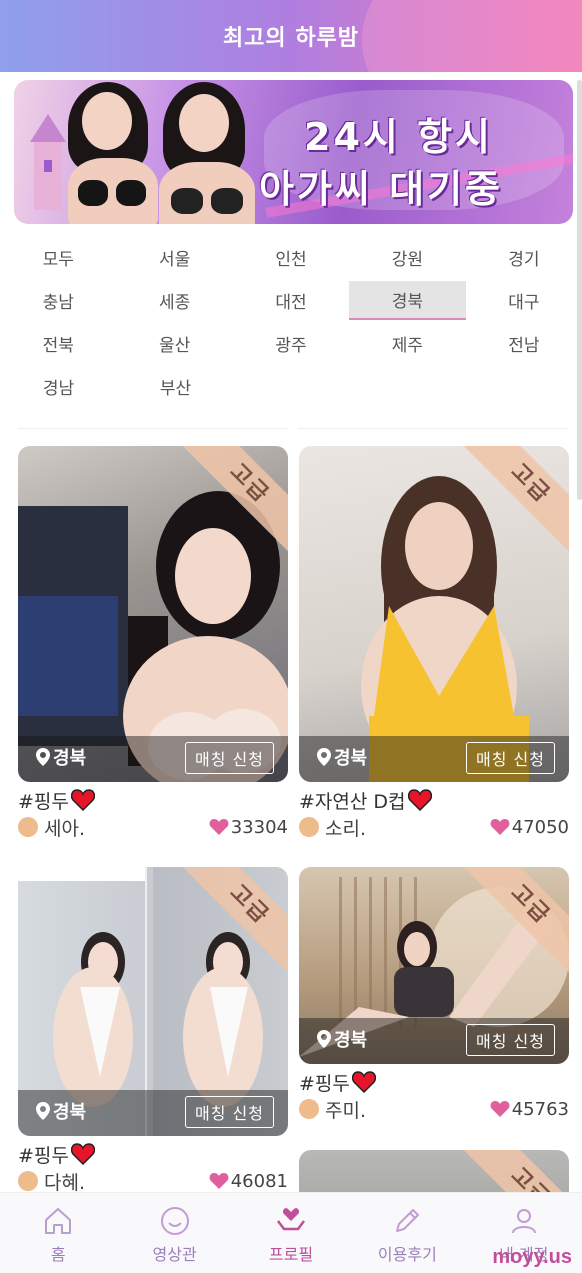 Image resolution: width=582 pixels, height=1273 pixels. Describe the element at coordinates (290, 1219) in the screenshot. I see `heart-hands-icon` at that location.